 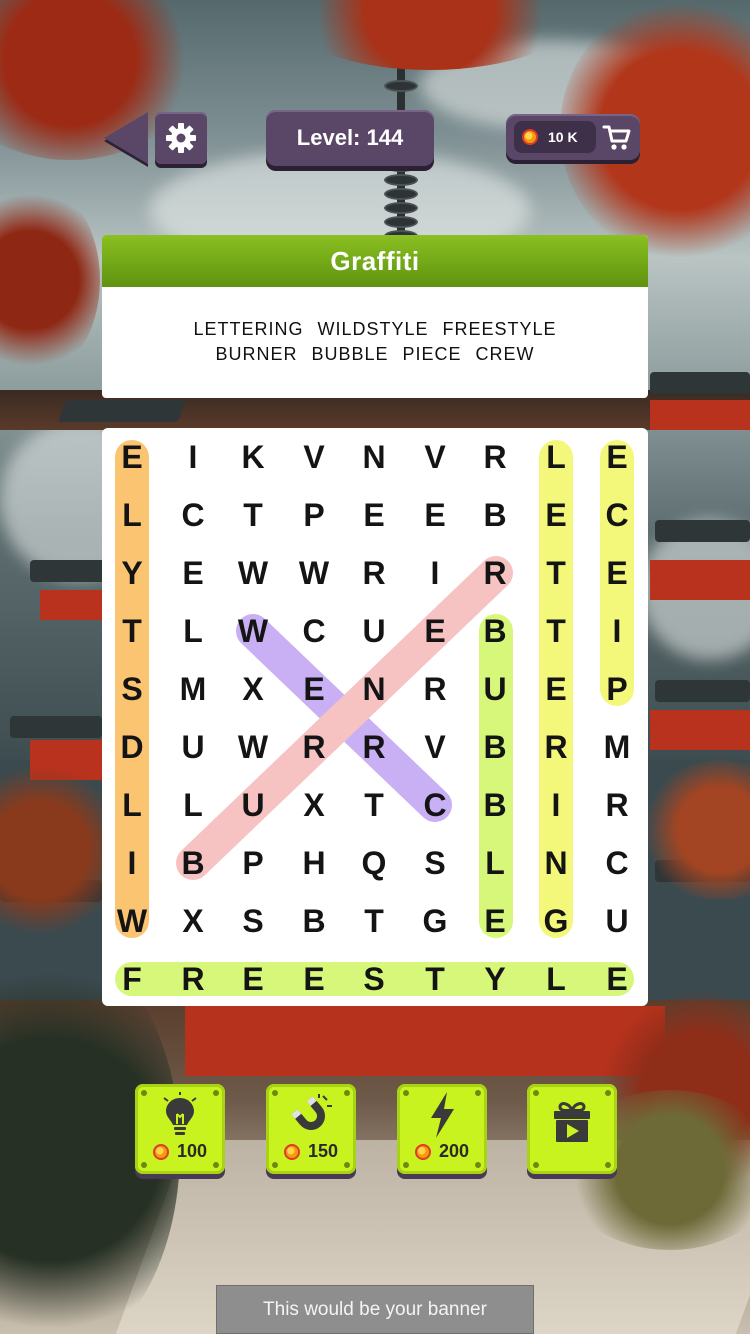 I want to click on magnet-powerup-button: 150, so click(x=311, y=1129).